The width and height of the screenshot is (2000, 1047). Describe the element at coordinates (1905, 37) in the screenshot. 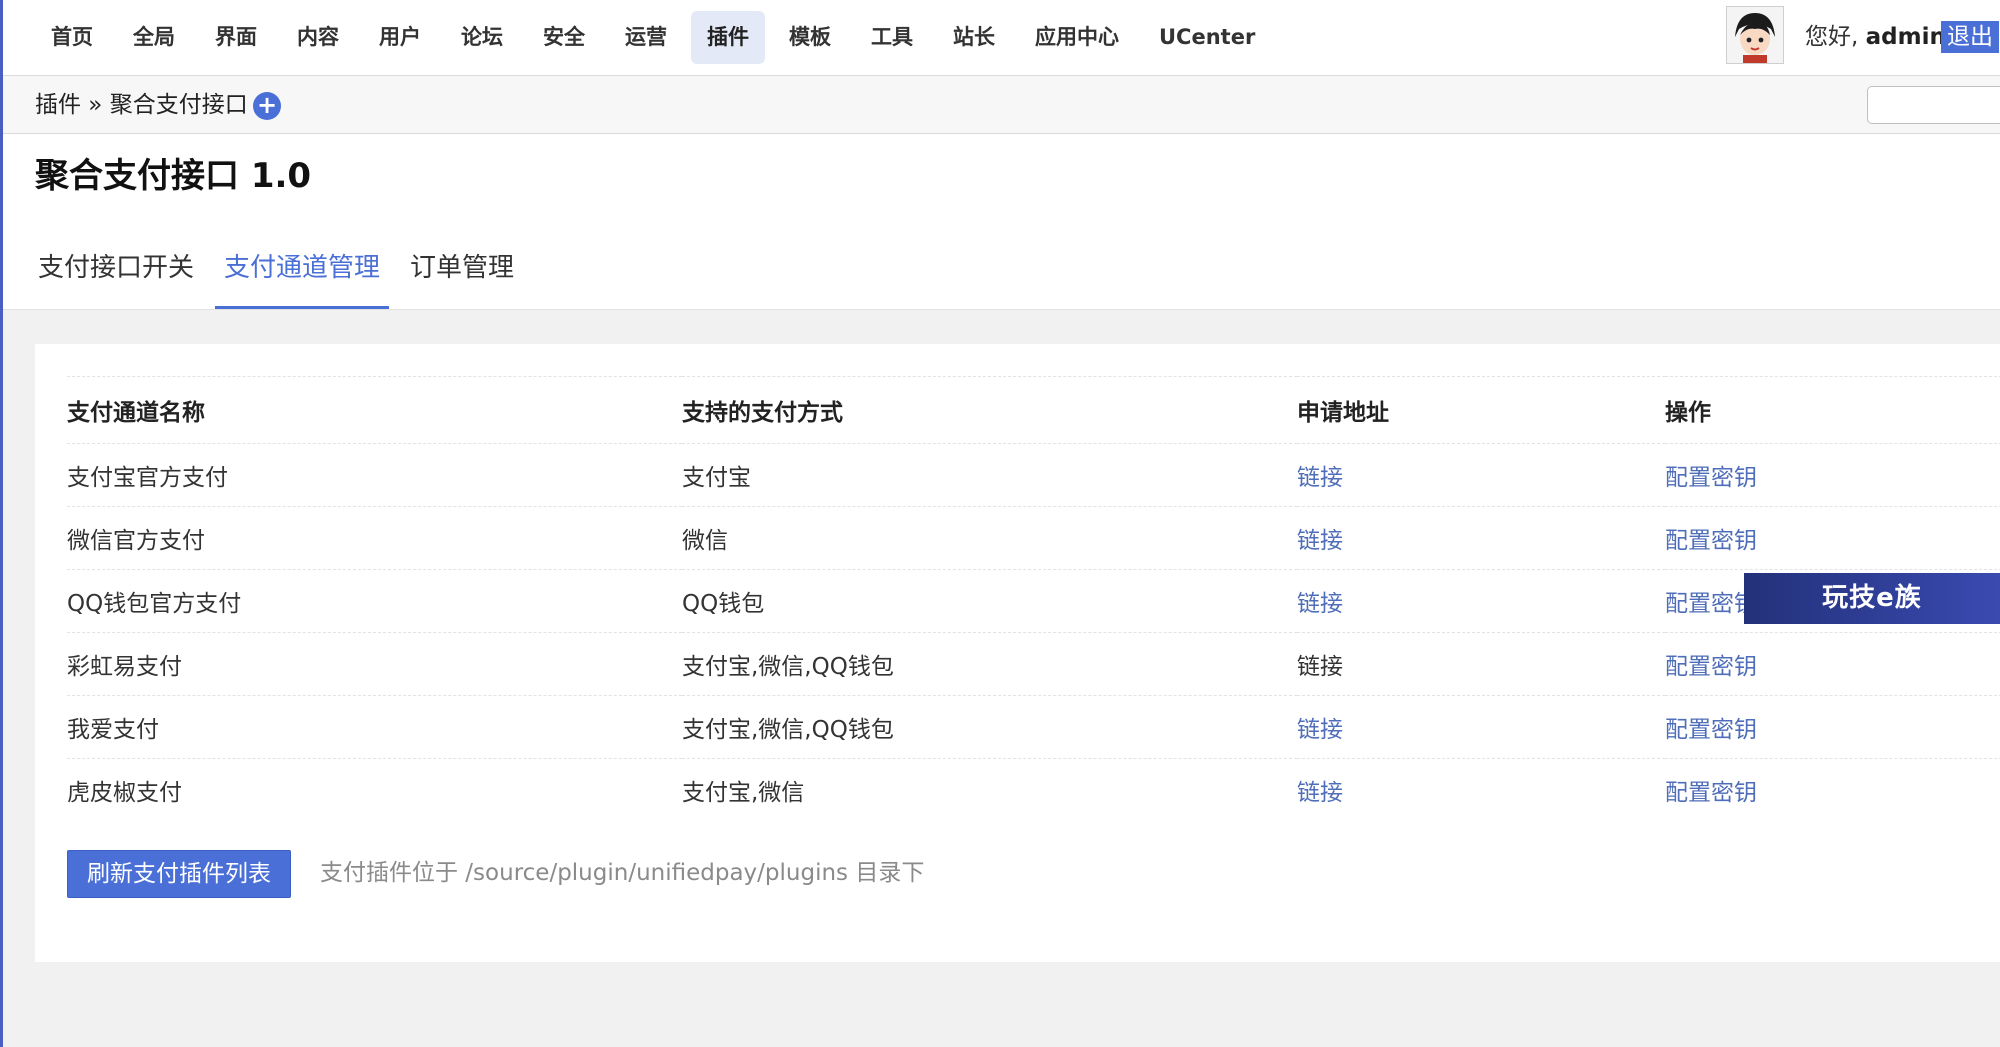

I see `username: admin` at that location.